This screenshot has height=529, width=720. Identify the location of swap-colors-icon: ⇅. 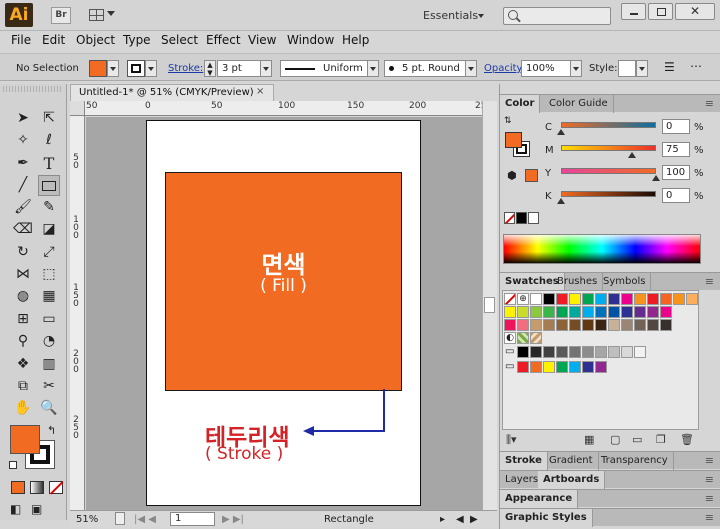
(508, 121).